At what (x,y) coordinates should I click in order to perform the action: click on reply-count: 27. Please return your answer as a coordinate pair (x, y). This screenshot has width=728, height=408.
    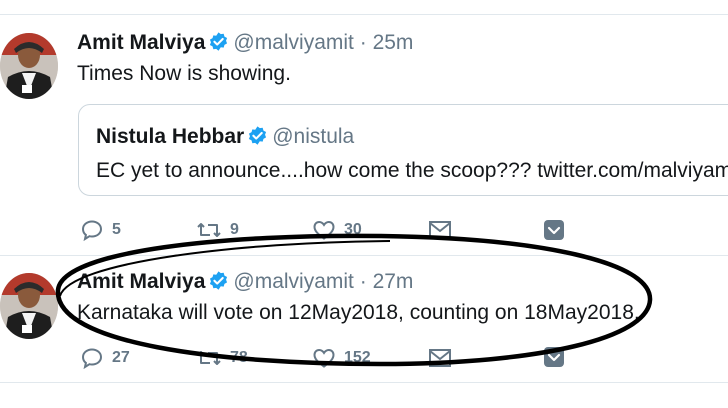
    Looking at the image, I should click on (121, 357).